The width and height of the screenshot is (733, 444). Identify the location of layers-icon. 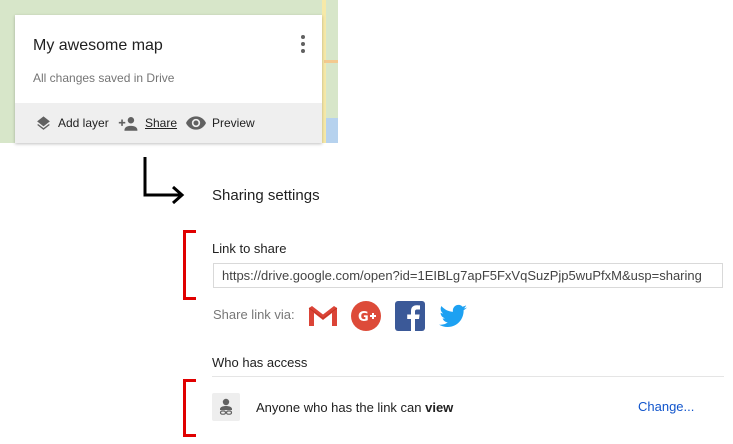
(43, 122).